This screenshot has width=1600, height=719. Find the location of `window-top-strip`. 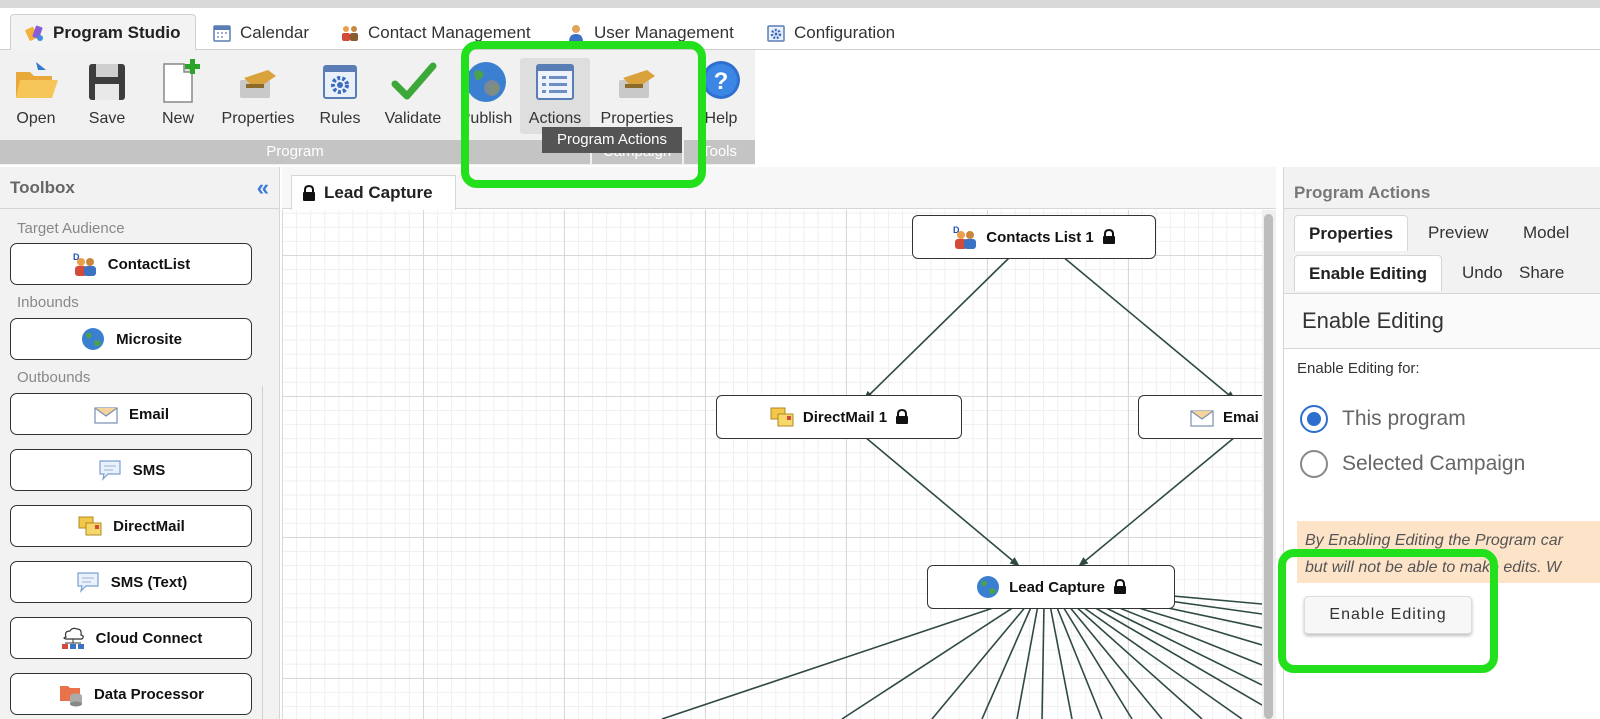

window-top-strip is located at coordinates (800, 4).